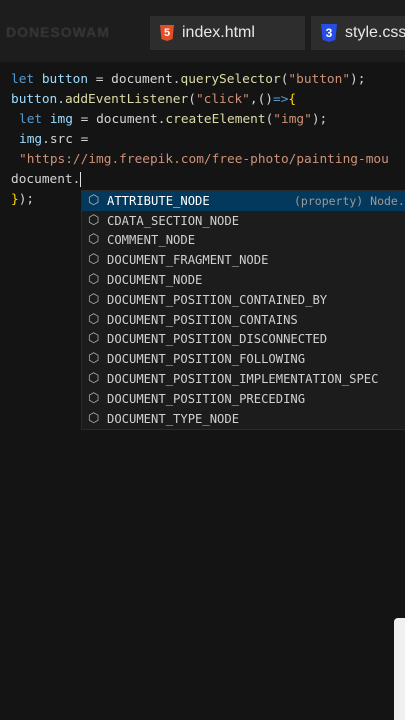 This screenshot has width=405, height=720. I want to click on code-token: querySelector, so click(230, 79).